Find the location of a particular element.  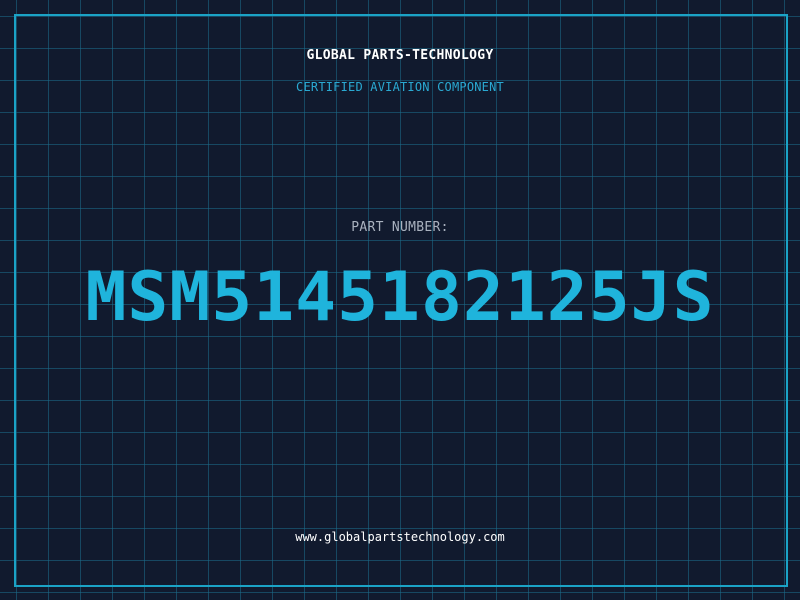

brand-name: GLOBAL PARTS-TECHNOLOGY is located at coordinates (400, 55).